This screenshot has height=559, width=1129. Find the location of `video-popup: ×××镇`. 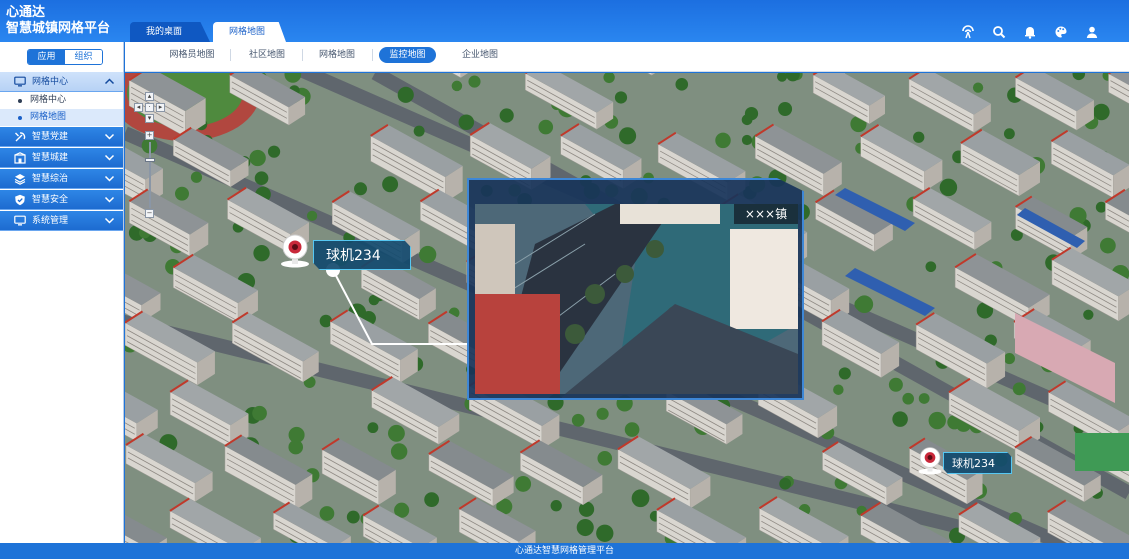

video-popup: ×××镇 is located at coordinates (635, 289).